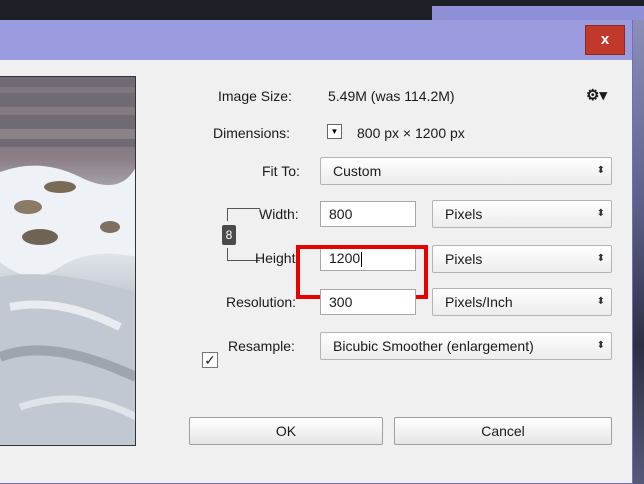 This screenshot has width=644, height=484. I want to click on resample-method-select: Bicubic Smoother (enlargement) ⬍, so click(466, 346).